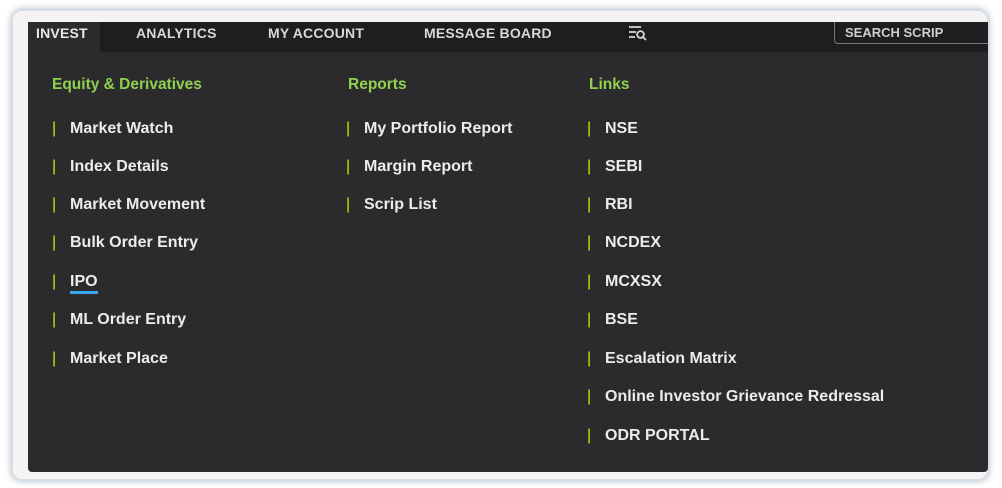 The height and width of the screenshot is (488, 1002). I want to click on link-ml-order-entry: | ML Order Entry, so click(119, 320).